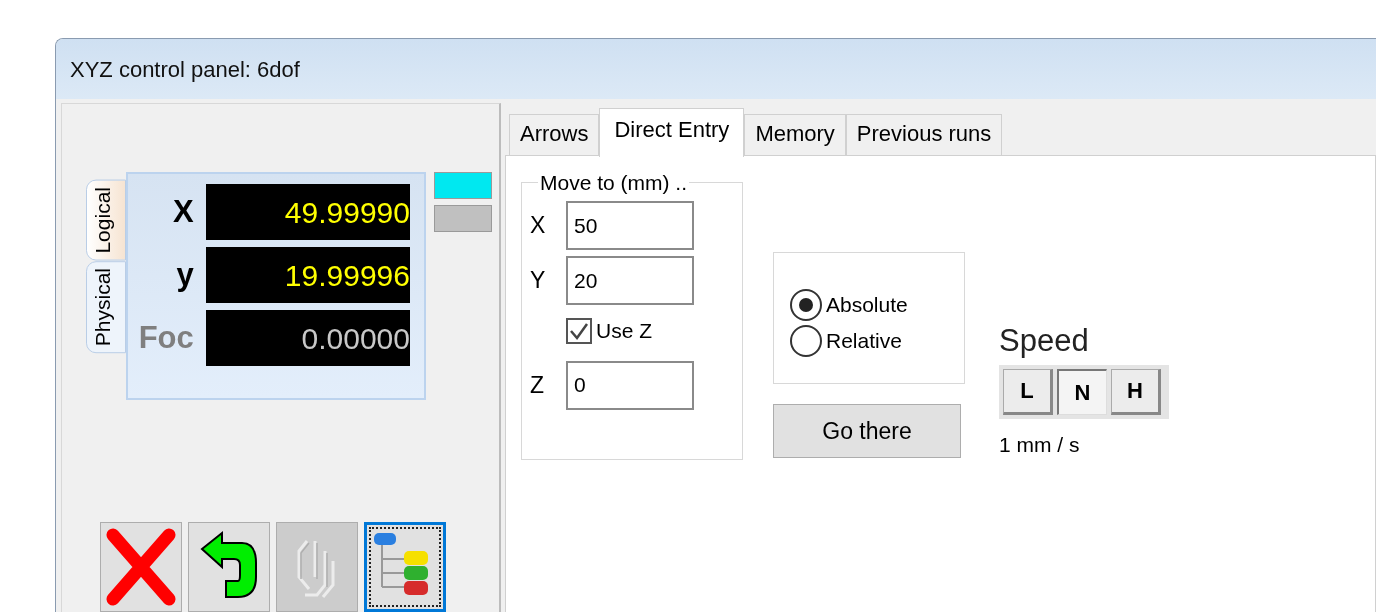 Image resolution: width=1376 pixels, height=612 pixels. What do you see at coordinates (672, 132) in the screenshot?
I see `tab: Direct Entry` at bounding box center [672, 132].